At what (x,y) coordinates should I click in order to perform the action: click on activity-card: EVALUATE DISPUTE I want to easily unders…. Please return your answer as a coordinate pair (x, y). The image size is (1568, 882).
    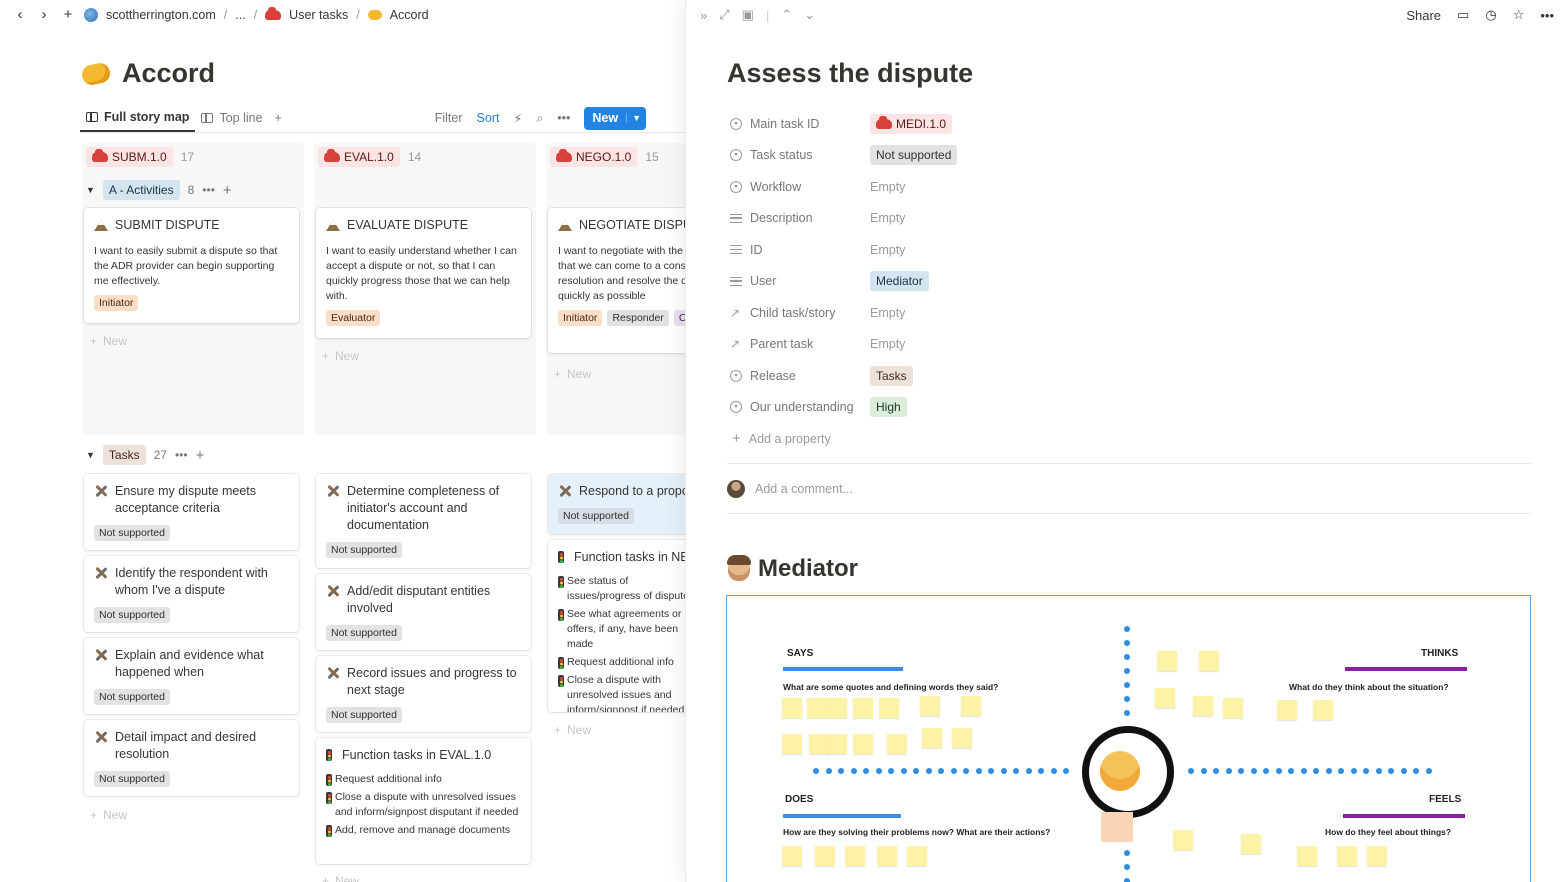
    Looking at the image, I should click on (423, 273).